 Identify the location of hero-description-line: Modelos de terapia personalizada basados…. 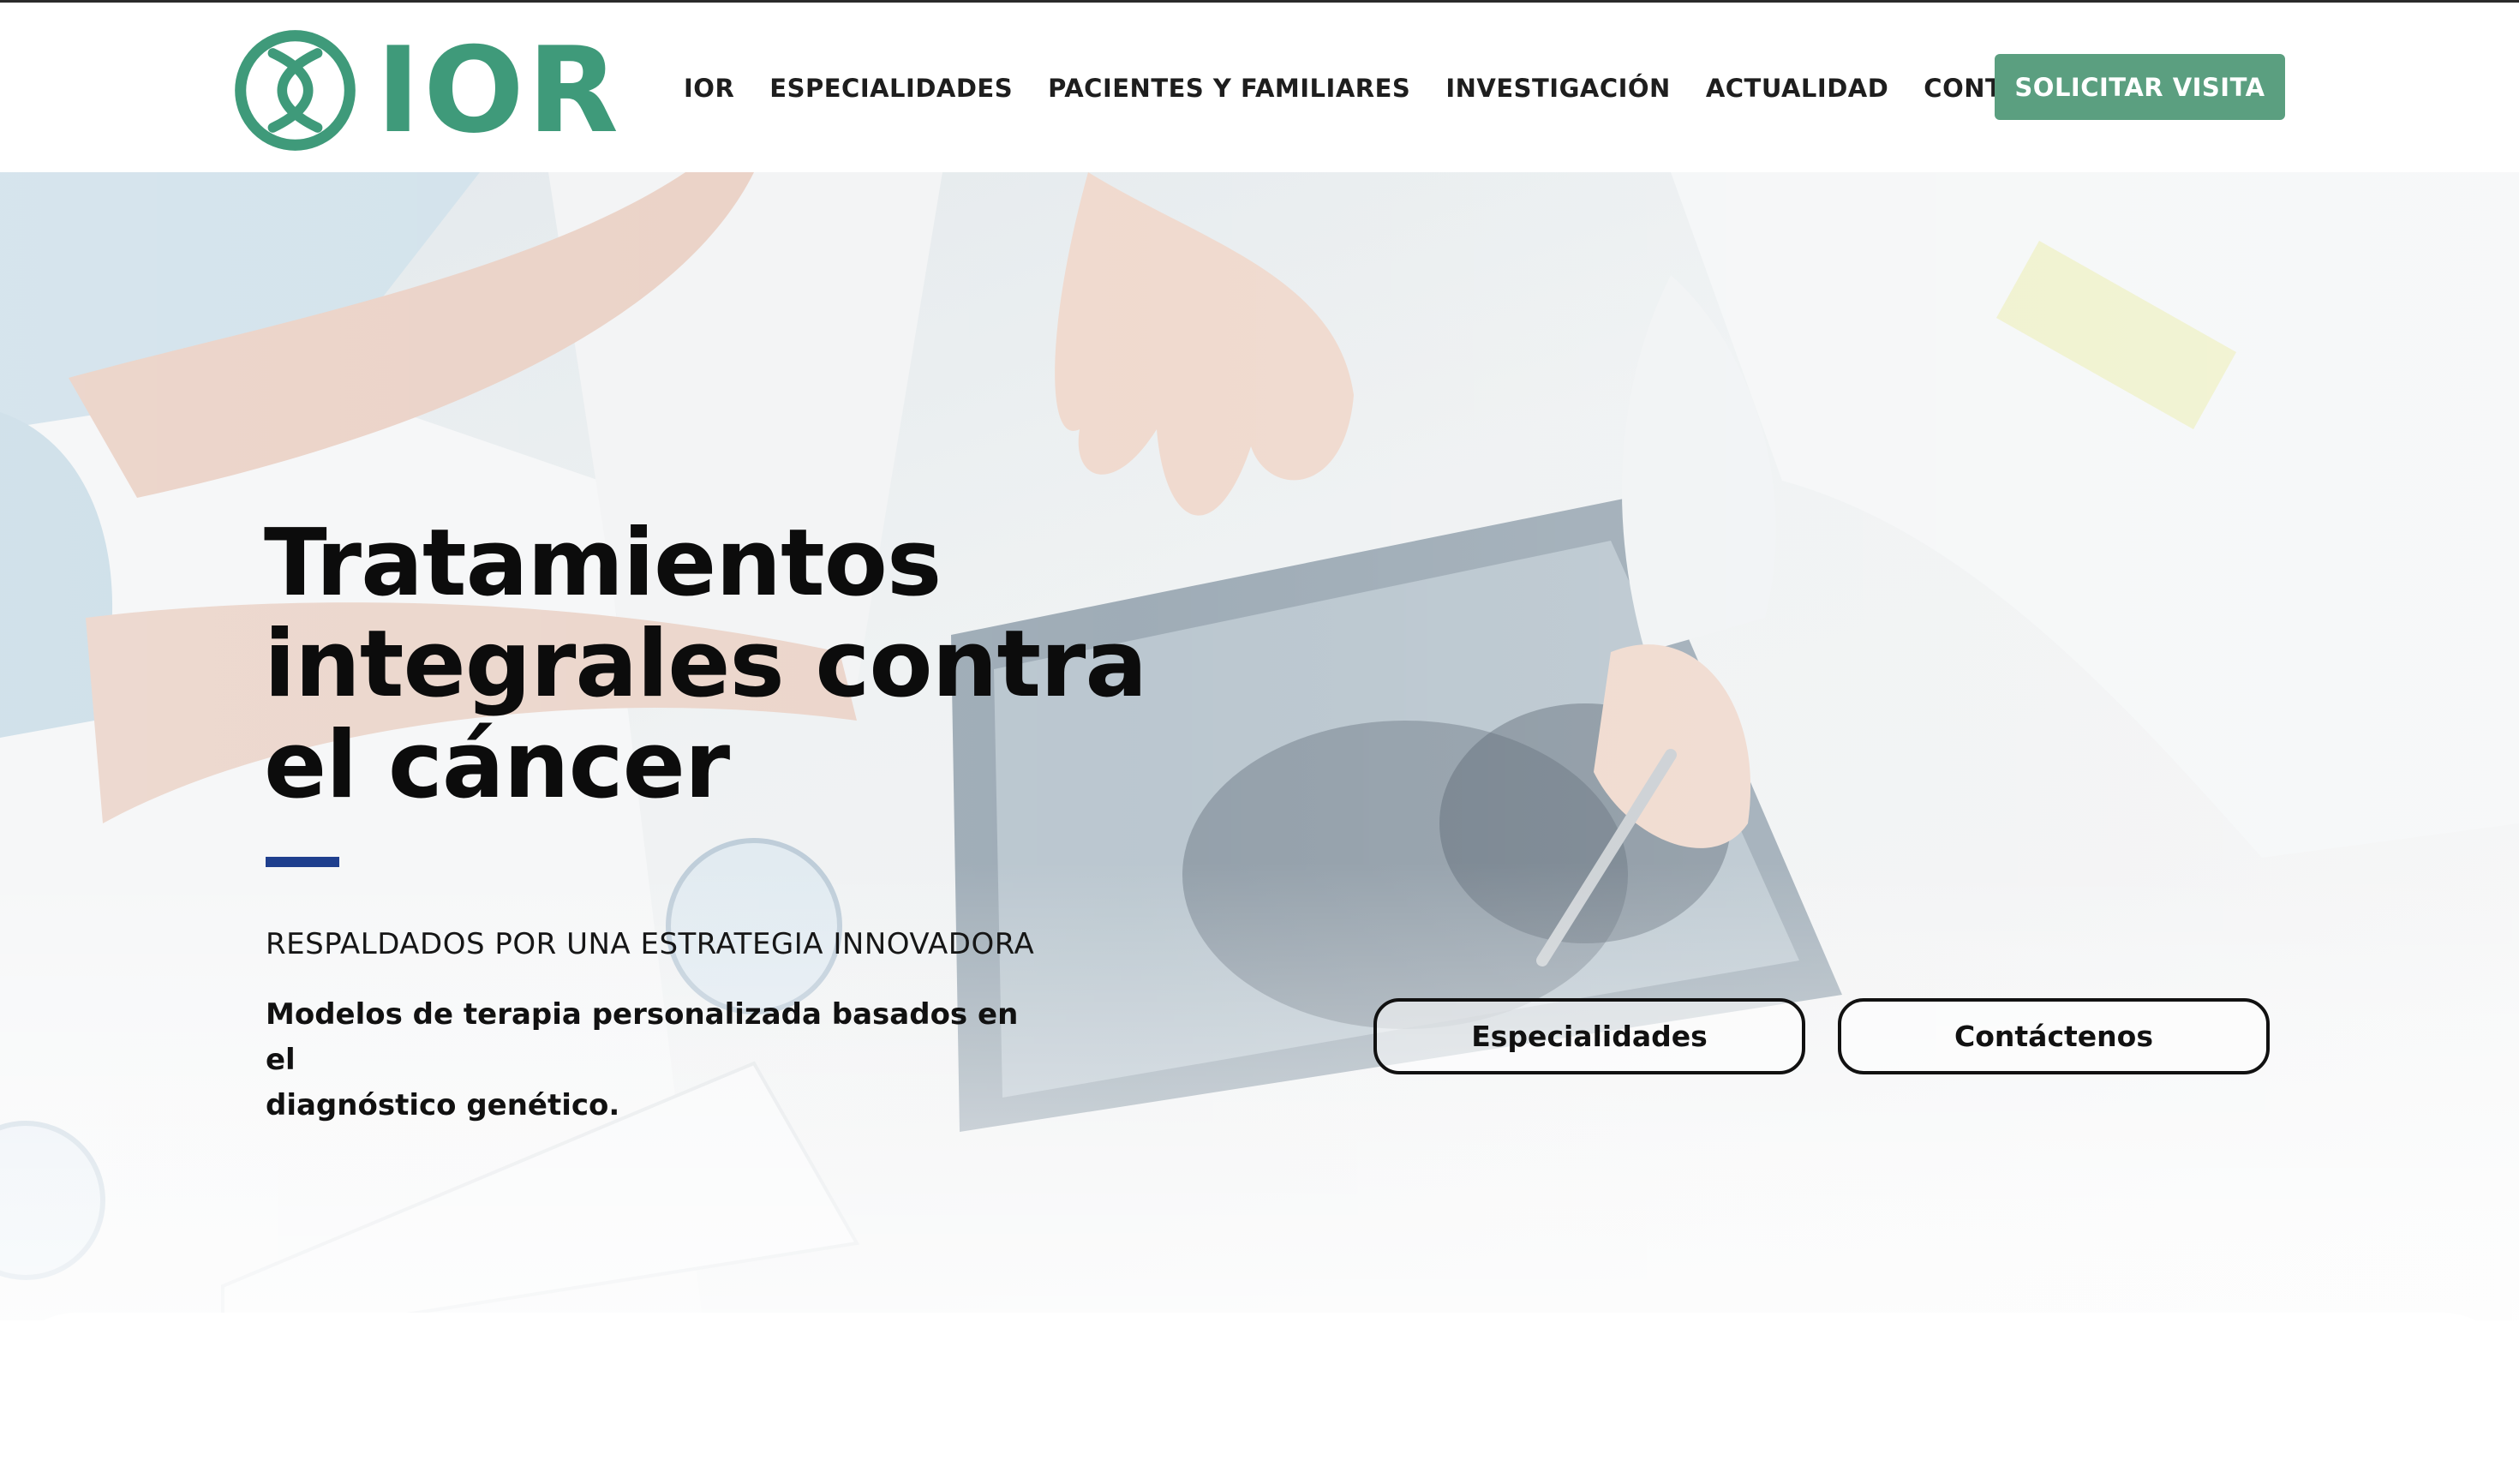
(642, 1037).